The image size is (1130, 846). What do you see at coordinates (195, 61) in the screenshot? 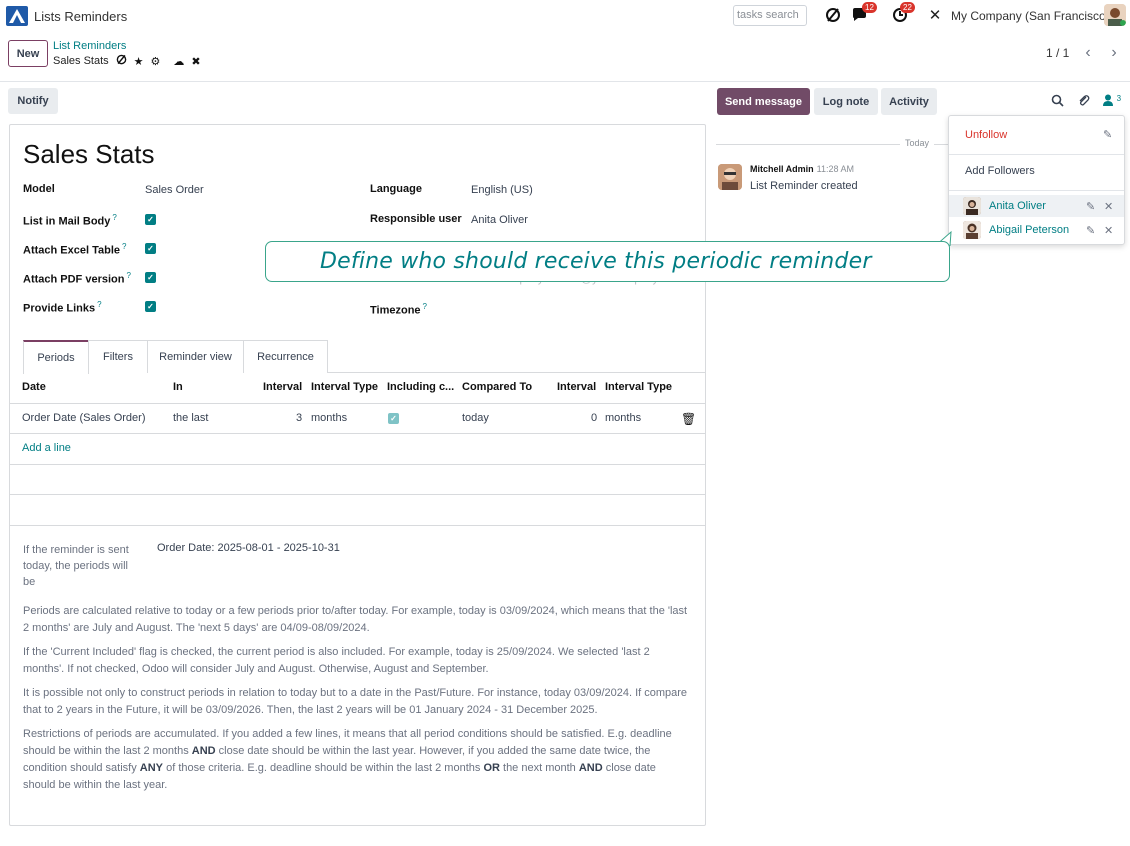
I see `discard-icon: ✖` at bounding box center [195, 61].